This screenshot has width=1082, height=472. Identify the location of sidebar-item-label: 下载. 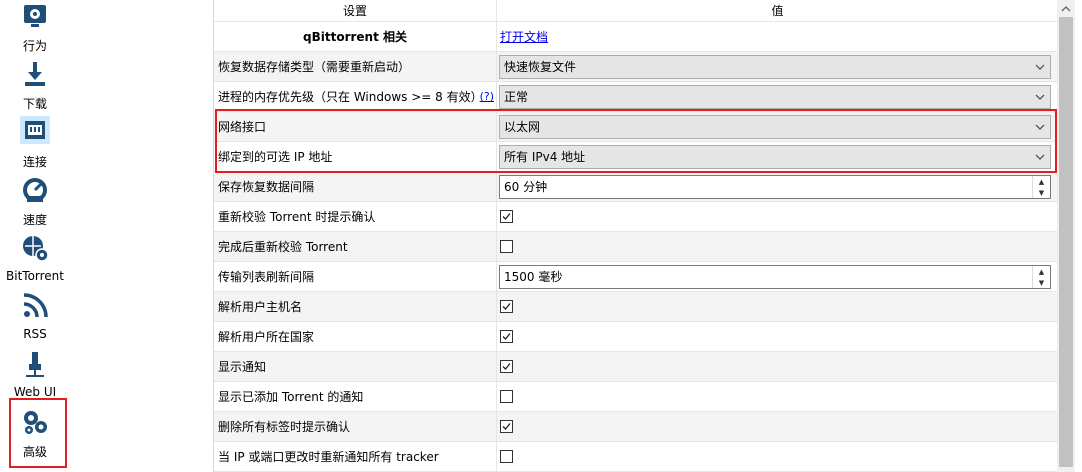
(34, 104).